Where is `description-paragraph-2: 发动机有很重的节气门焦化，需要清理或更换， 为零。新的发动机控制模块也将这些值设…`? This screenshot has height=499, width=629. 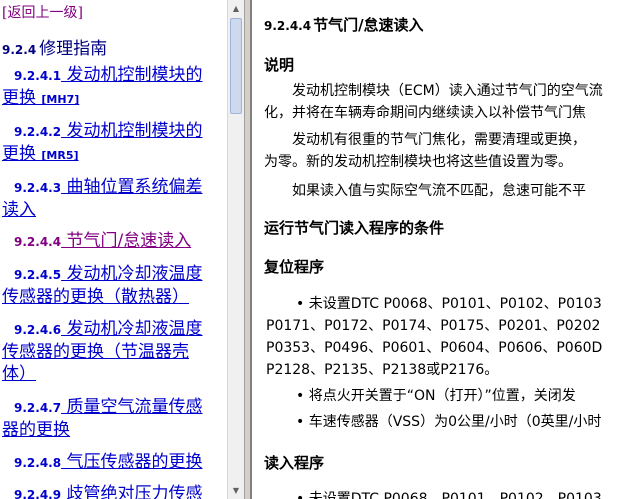 description-paragraph-2: 发动机有很重的节气门焦化，需要清理或更换， 为零。新的发动机控制模块也将这些值设… is located at coordinates (446, 151).